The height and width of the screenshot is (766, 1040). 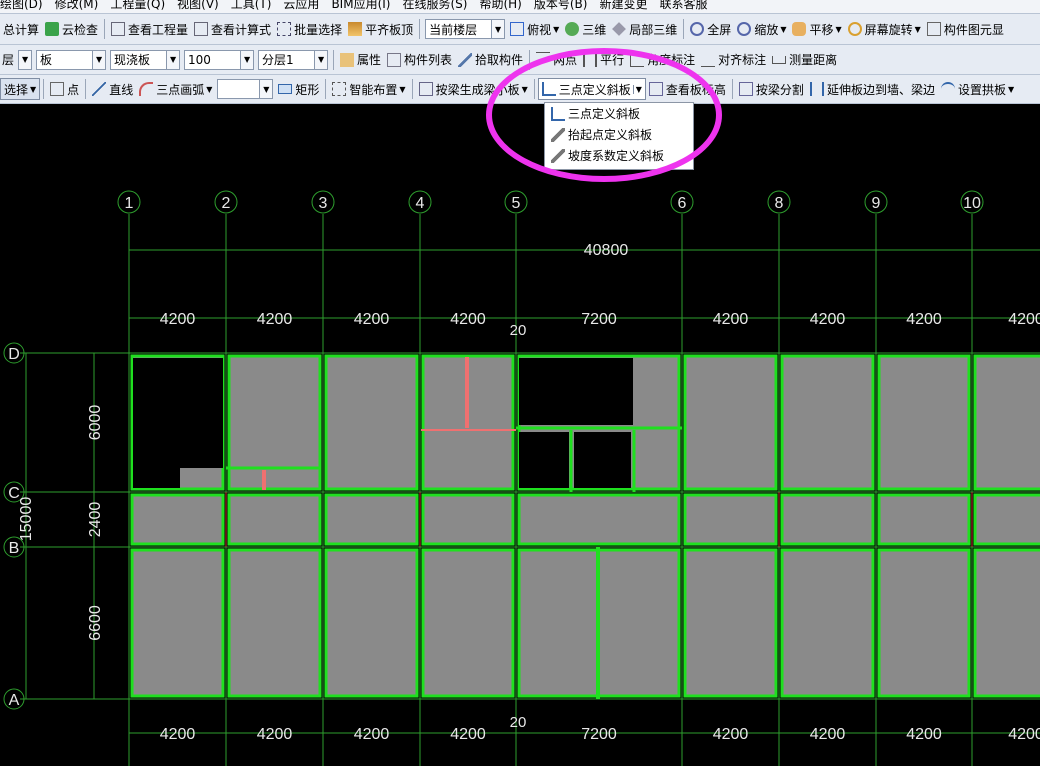 What do you see at coordinates (57, 89) in the screenshot?
I see `point-icon` at bounding box center [57, 89].